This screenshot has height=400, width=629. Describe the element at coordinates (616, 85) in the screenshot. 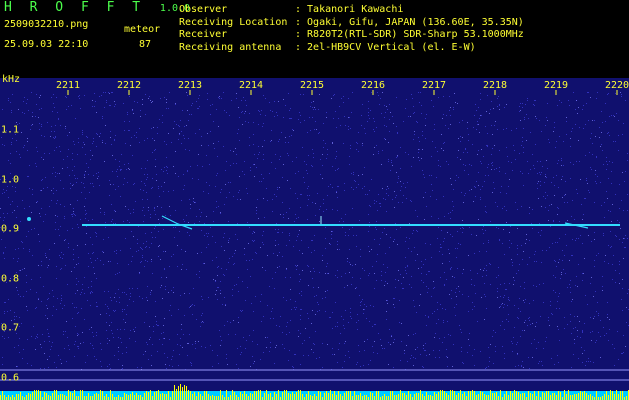

I see `x-tick-label: 2220` at that location.